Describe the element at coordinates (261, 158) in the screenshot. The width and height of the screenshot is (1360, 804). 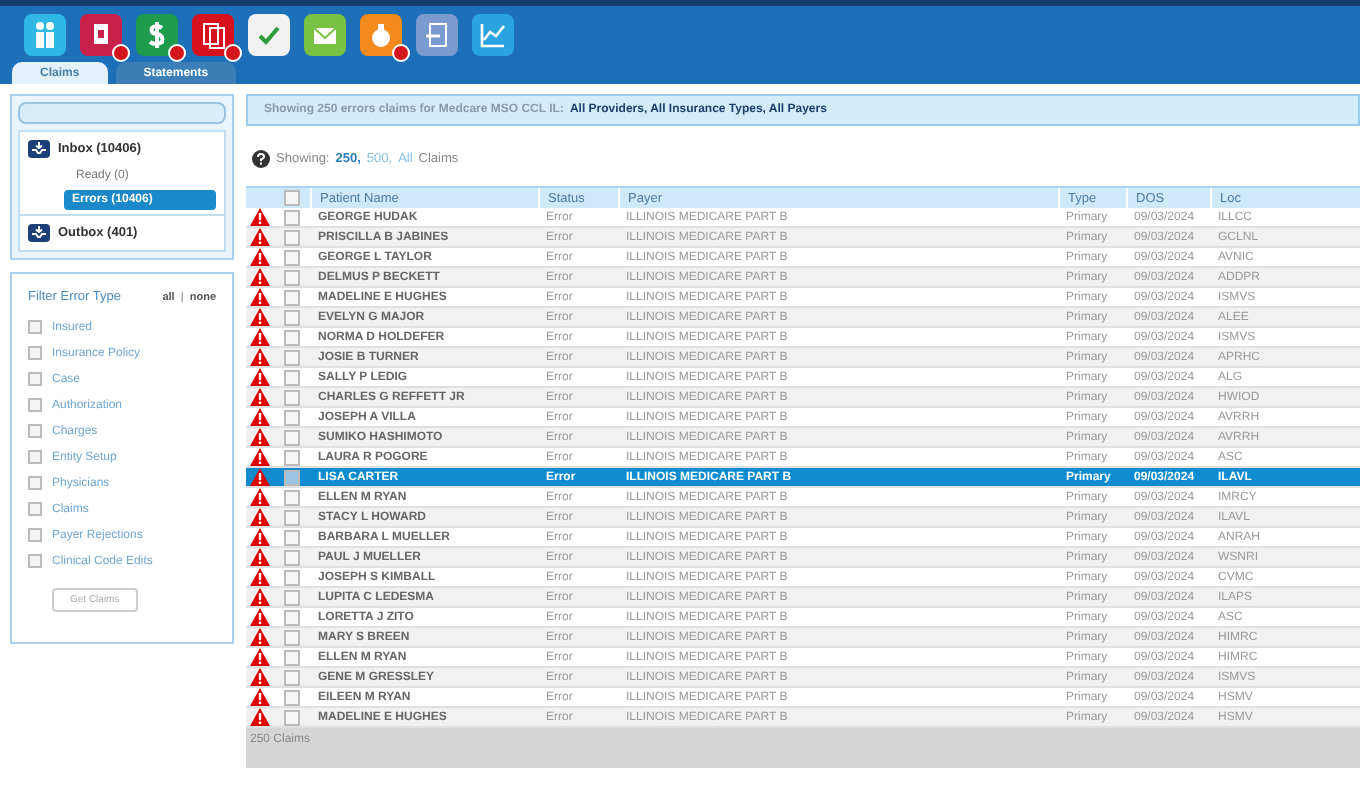
I see `help-icon` at that location.